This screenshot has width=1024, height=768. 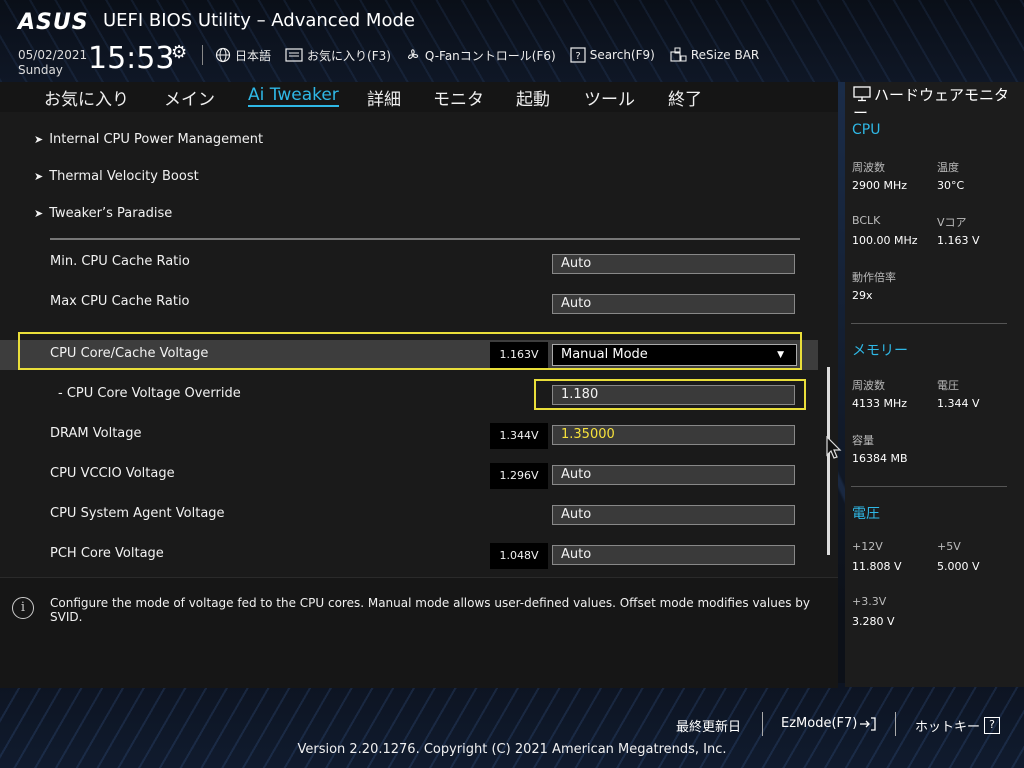 What do you see at coordinates (609, 97) in the screenshot?
I see `tab-tool: ツール` at bounding box center [609, 97].